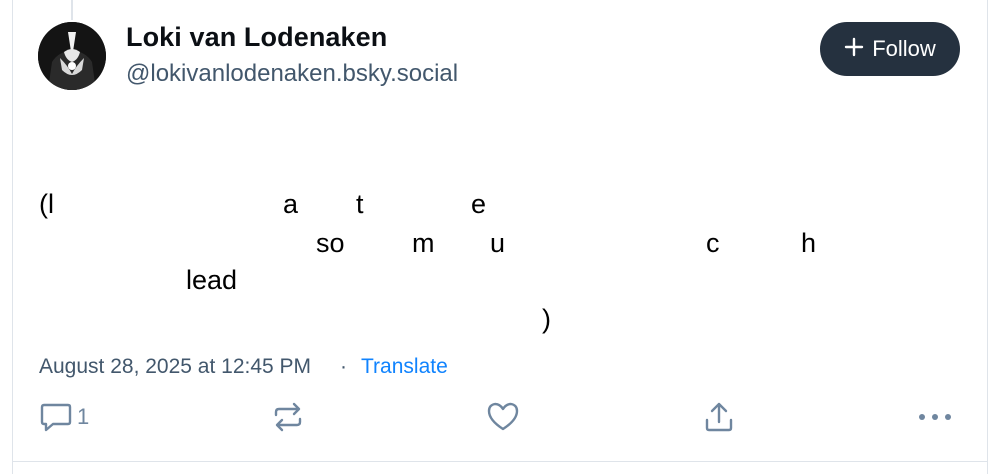 The height and width of the screenshot is (474, 1000). I want to click on plus-icon, so click(854, 48).